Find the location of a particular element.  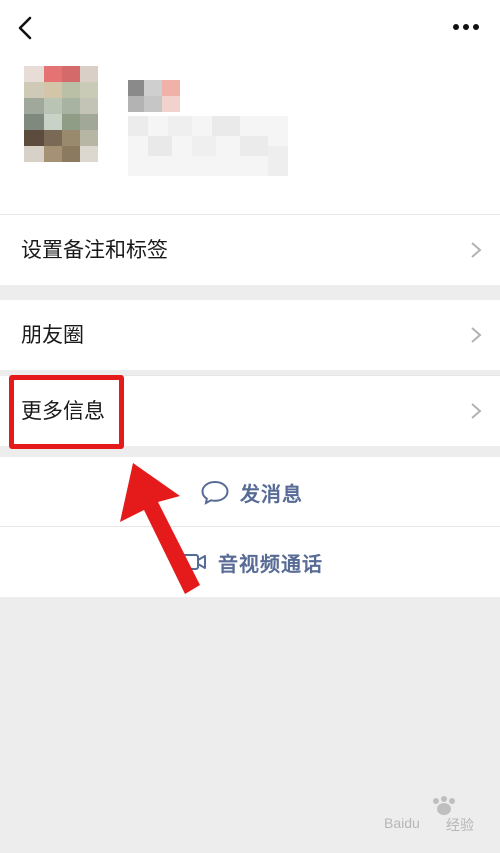

more-dots-icon is located at coordinates (466, 27).